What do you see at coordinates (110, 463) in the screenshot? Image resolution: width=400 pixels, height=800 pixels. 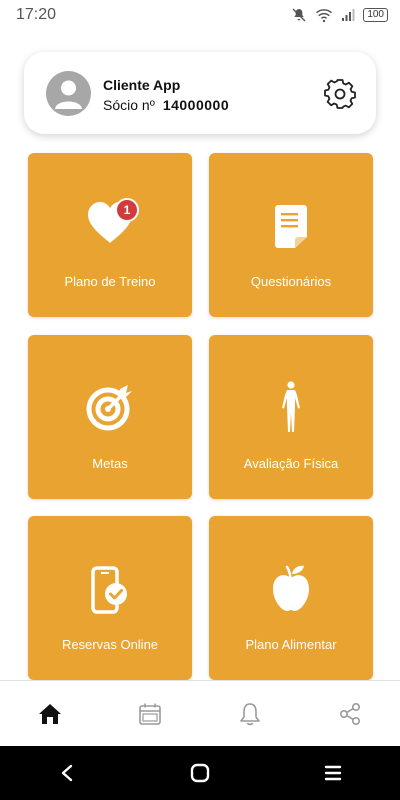 I see `tile-label: Metas` at bounding box center [110, 463].